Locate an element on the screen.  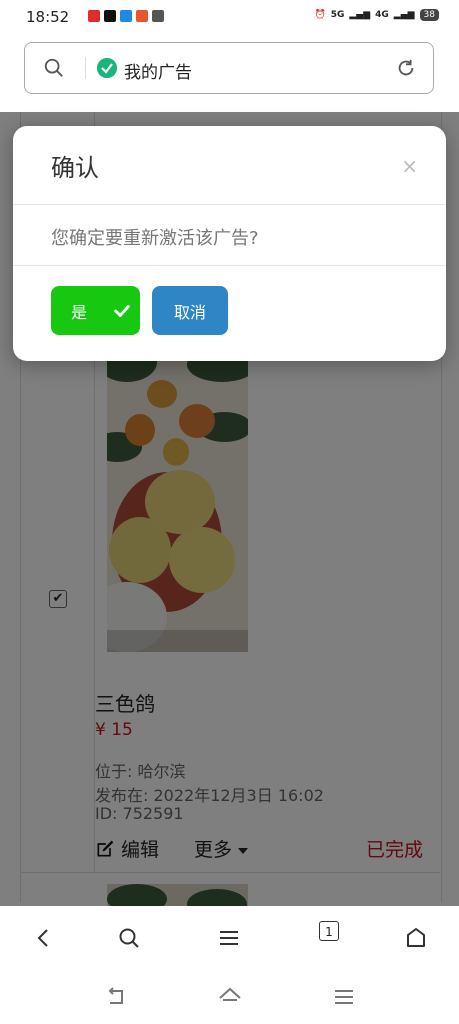
alarm-icon: ⏰ is located at coordinates (320, 15).